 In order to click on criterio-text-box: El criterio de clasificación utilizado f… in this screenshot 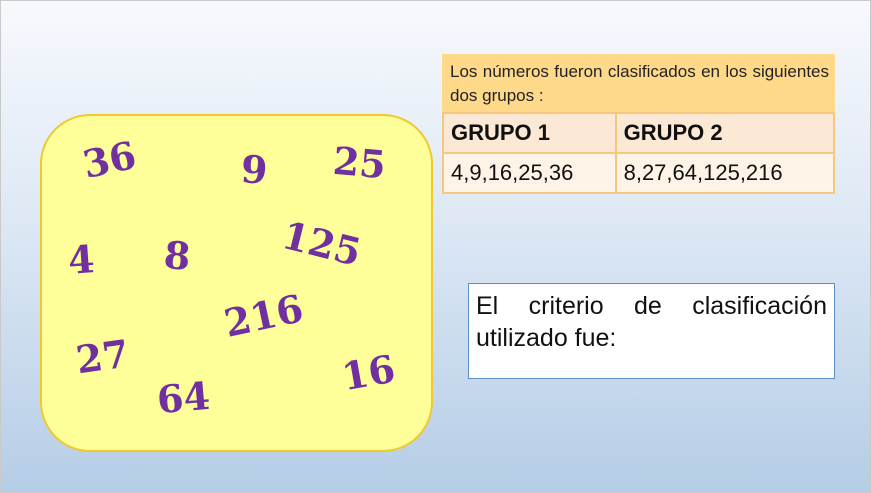, I will do `click(651, 331)`.